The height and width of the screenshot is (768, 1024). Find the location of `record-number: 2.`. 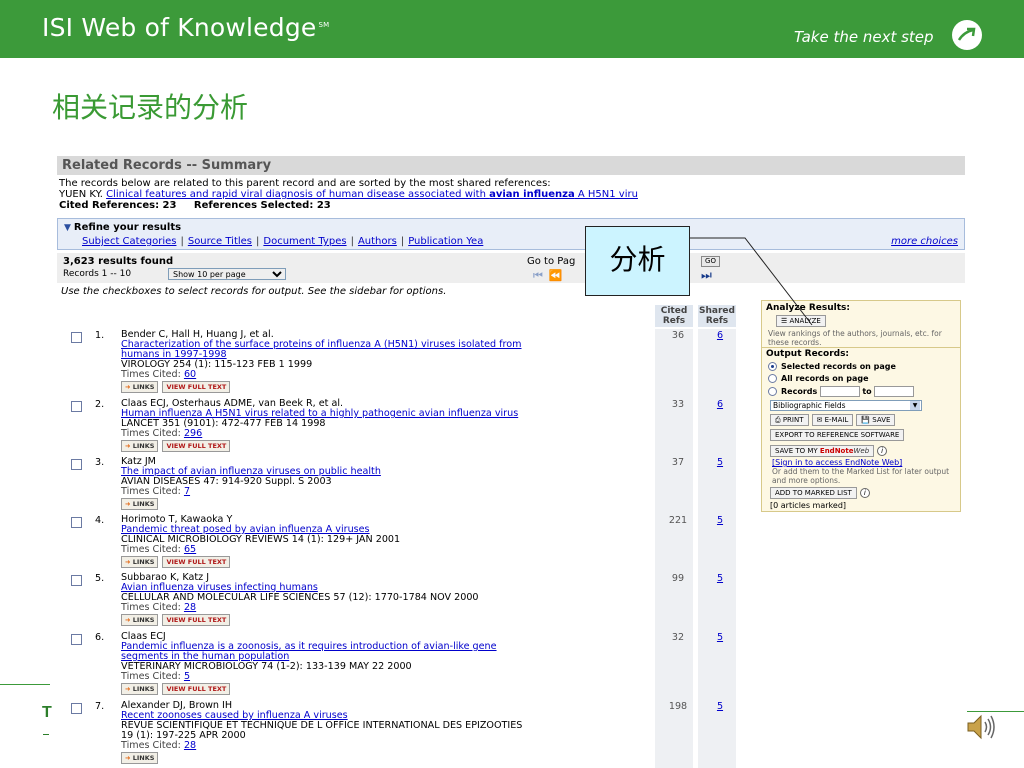

record-number: 2. is located at coordinates (100, 404).